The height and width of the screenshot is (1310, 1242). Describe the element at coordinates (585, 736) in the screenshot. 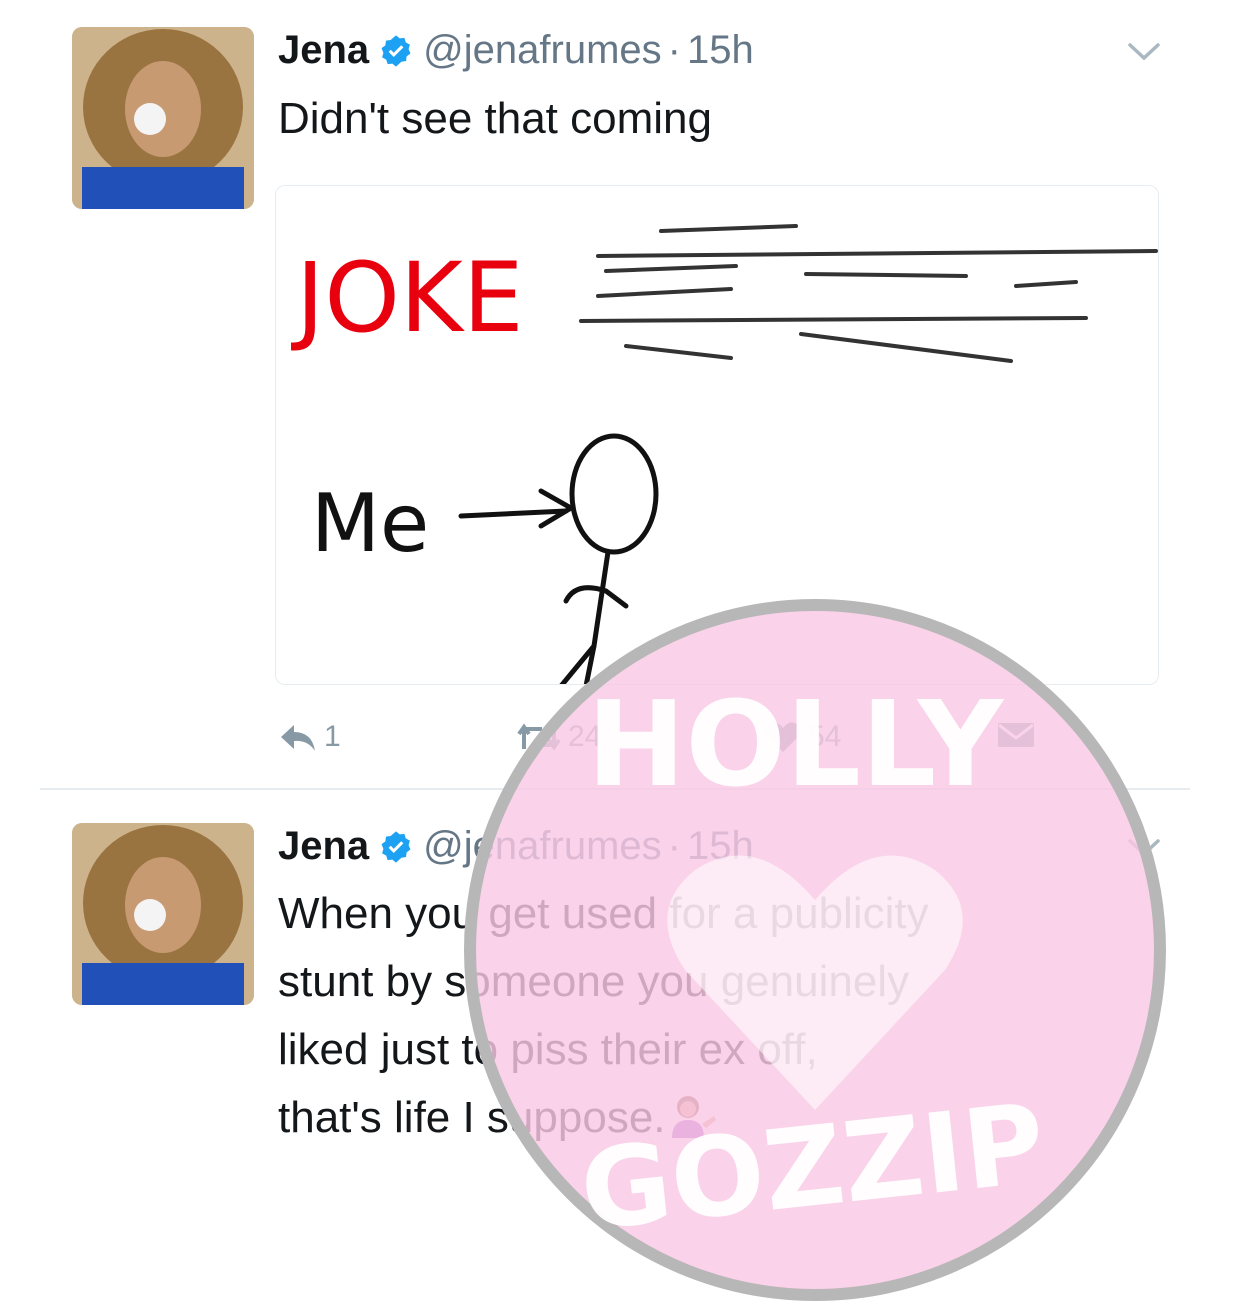

I see `retweet-count: 24` at that location.